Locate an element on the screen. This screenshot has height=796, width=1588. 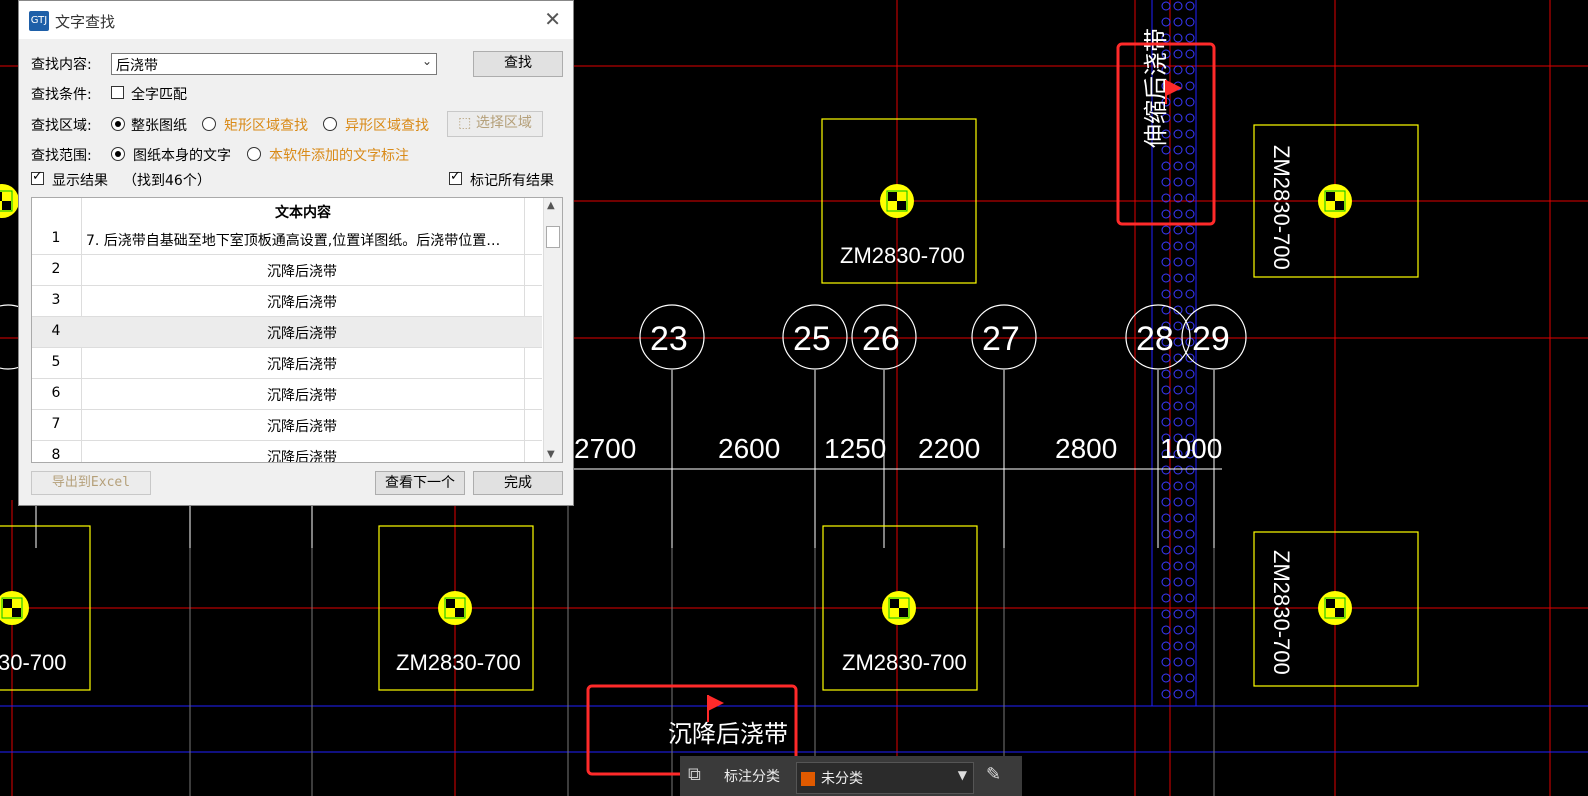
scope-option-drawing: 图纸本身的文字 is located at coordinates (182, 156).